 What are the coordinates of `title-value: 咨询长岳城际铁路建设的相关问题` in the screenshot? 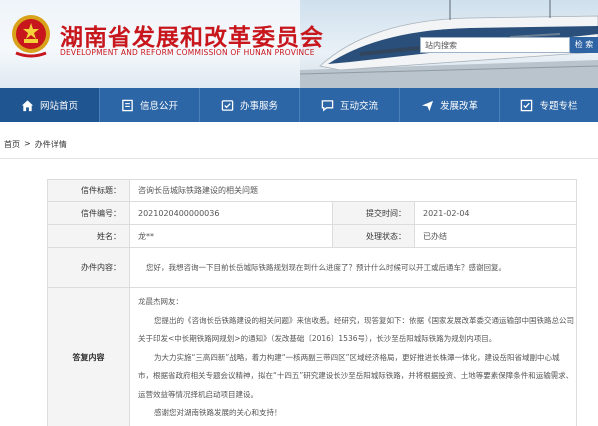 It's located at (353, 191).